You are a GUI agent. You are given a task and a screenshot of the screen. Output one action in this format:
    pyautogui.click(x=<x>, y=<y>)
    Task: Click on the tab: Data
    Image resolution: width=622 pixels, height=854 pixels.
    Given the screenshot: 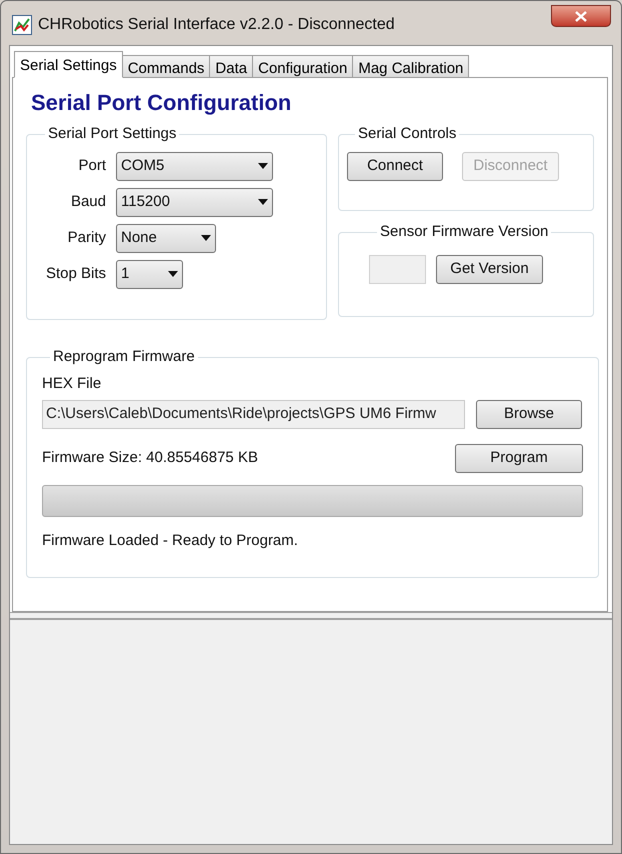 What is the action you would take?
    pyautogui.click(x=231, y=66)
    